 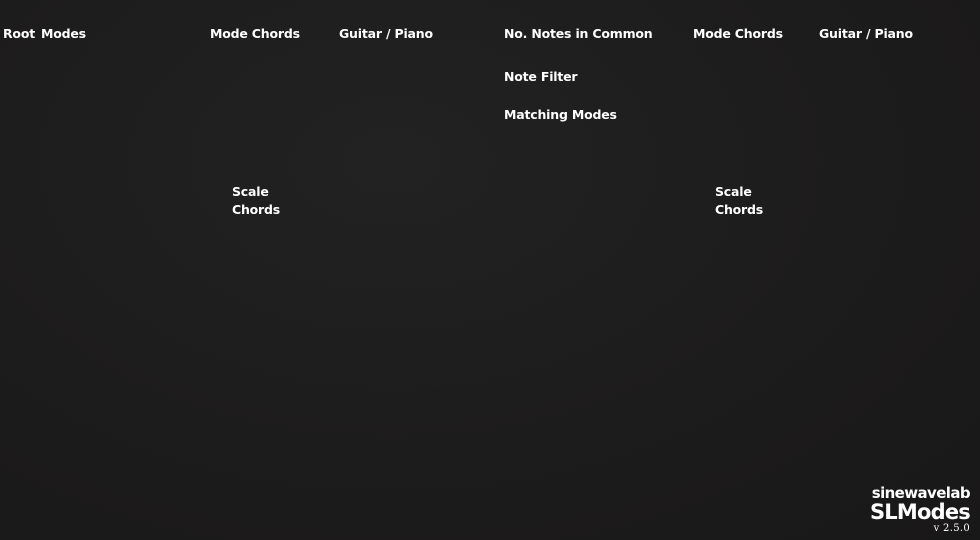 I want to click on matching-modes-header: Matching Modes, so click(x=560, y=114).